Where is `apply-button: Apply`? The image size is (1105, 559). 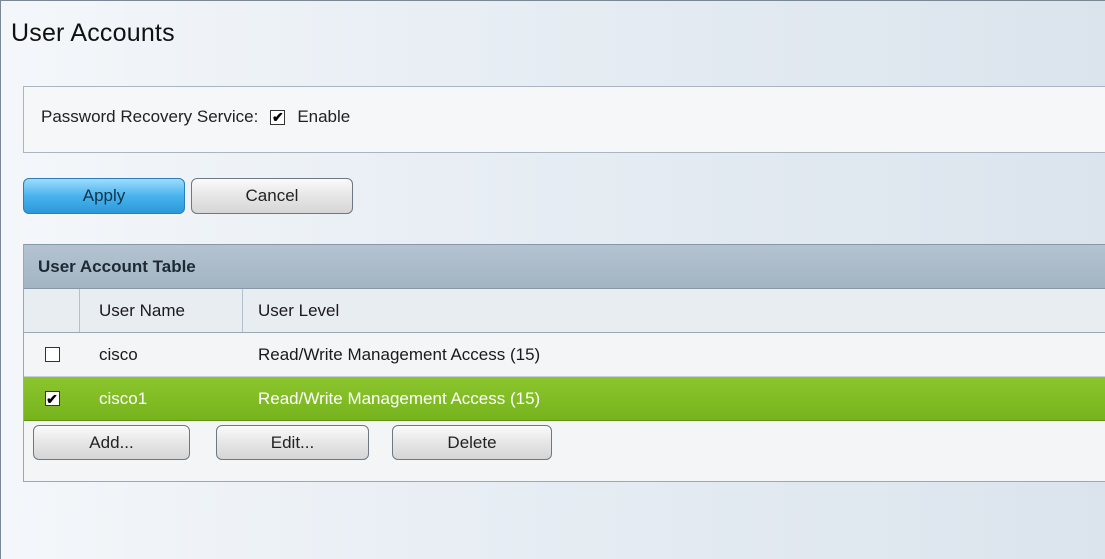 apply-button: Apply is located at coordinates (104, 196).